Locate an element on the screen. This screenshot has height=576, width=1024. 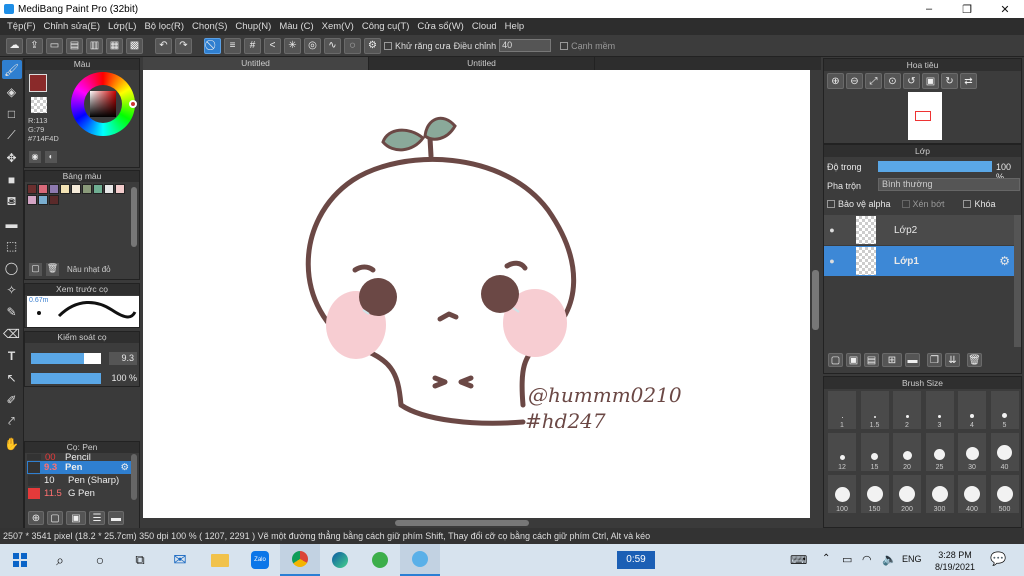
brush-size-option: 1.5 is located at coordinates (874, 410).